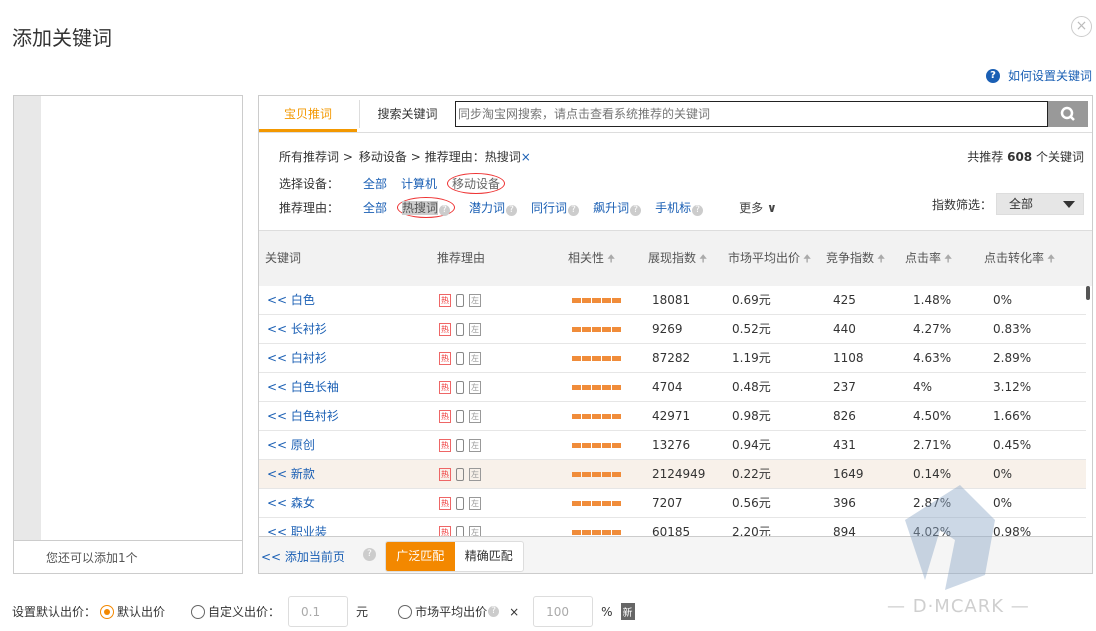 The image size is (1096, 631). Describe the element at coordinates (291, 474) in the screenshot. I see `keyword-add-link: << 新款` at that location.